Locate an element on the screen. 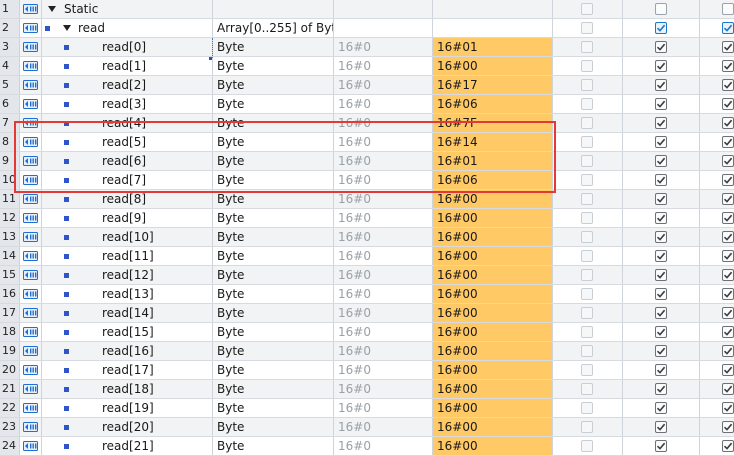 The image size is (734, 456). table-row: 5 read[2] Byte 16#0 16#17 is located at coordinates (367, 85).